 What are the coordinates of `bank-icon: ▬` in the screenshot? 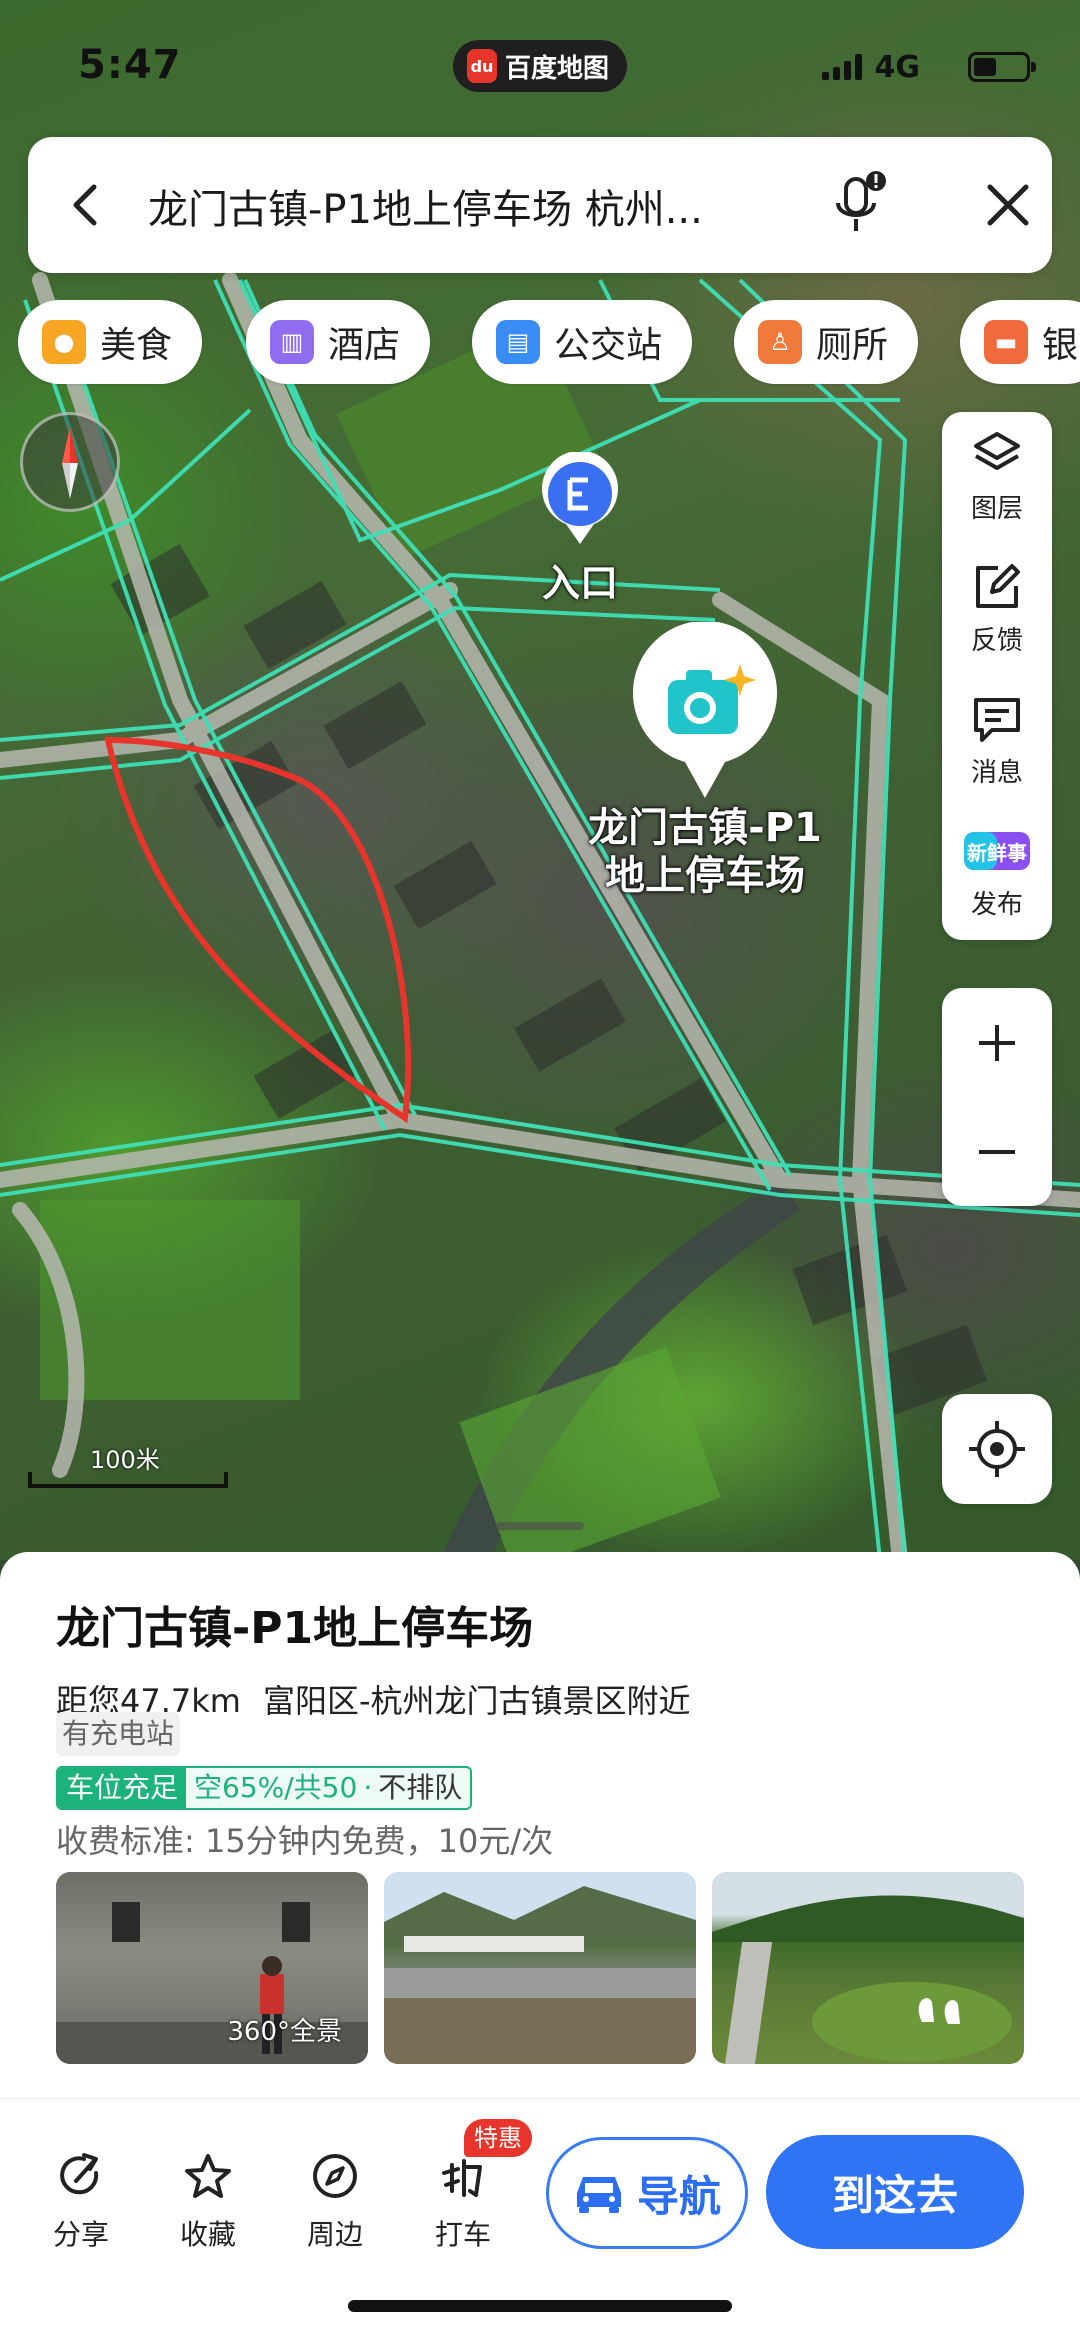 It's located at (1006, 342).